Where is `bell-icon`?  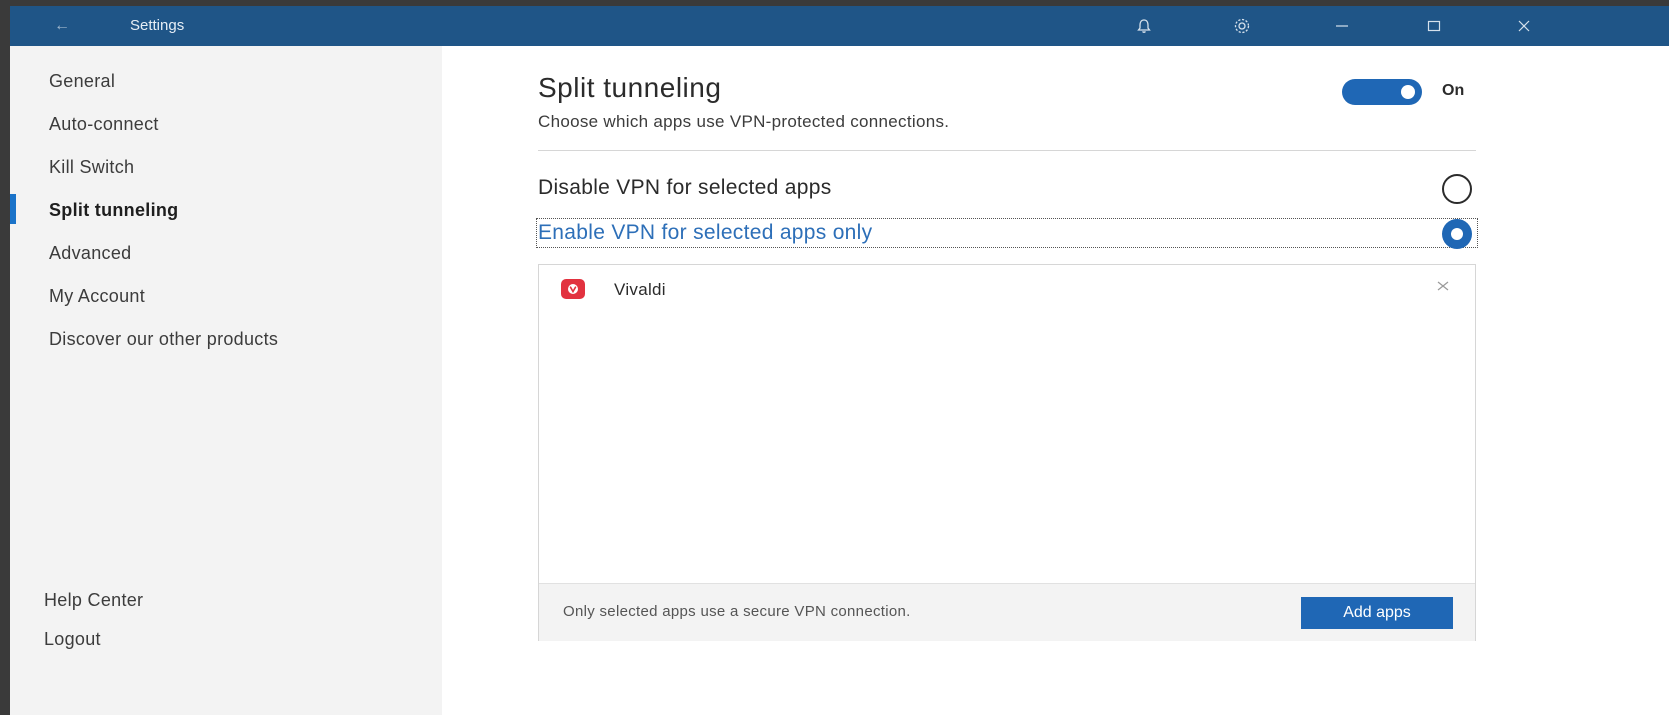 bell-icon is located at coordinates (1144, 26).